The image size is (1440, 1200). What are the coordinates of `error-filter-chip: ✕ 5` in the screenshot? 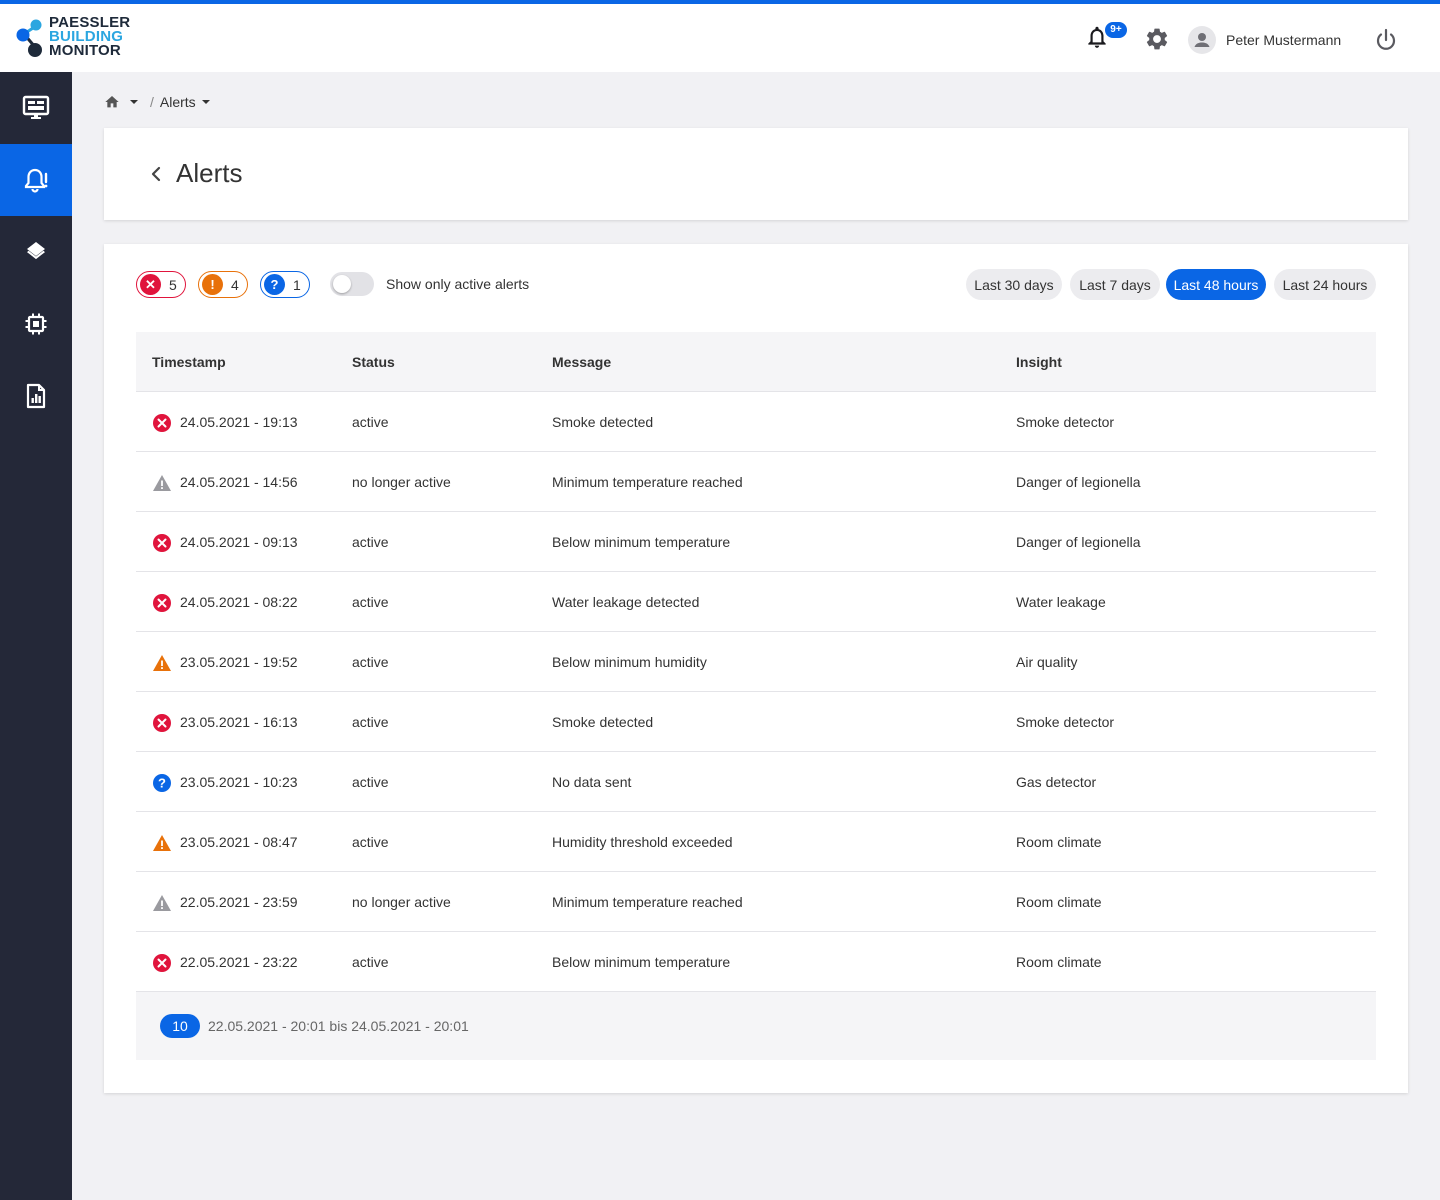 It's located at (161, 284).